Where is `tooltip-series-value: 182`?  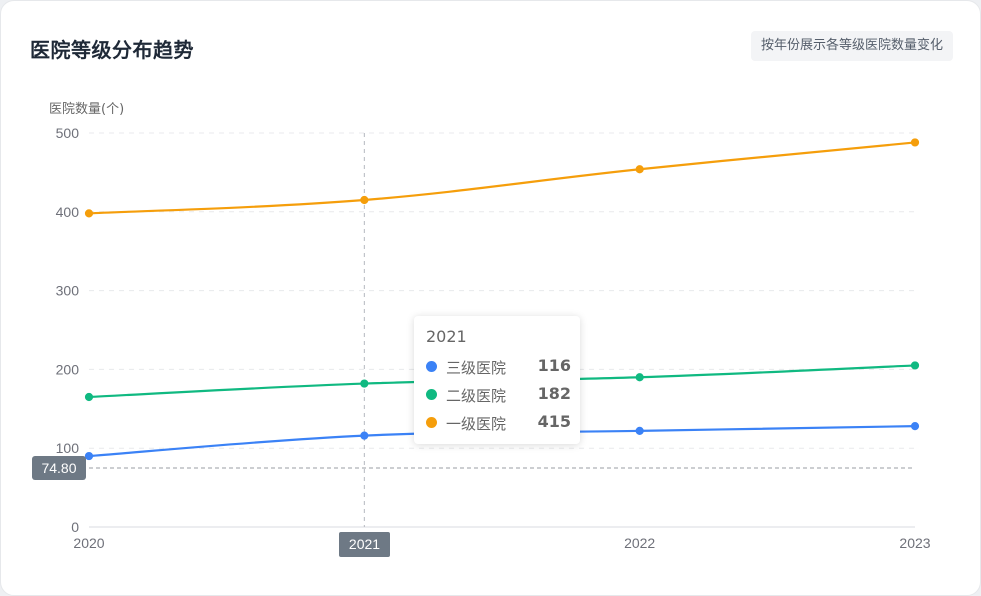 tooltip-series-value: 182 is located at coordinates (554, 393).